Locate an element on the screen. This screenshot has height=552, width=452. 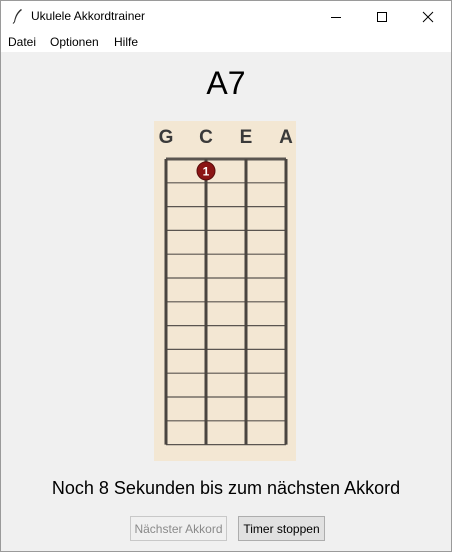
maximize-icon is located at coordinates (382, 16).